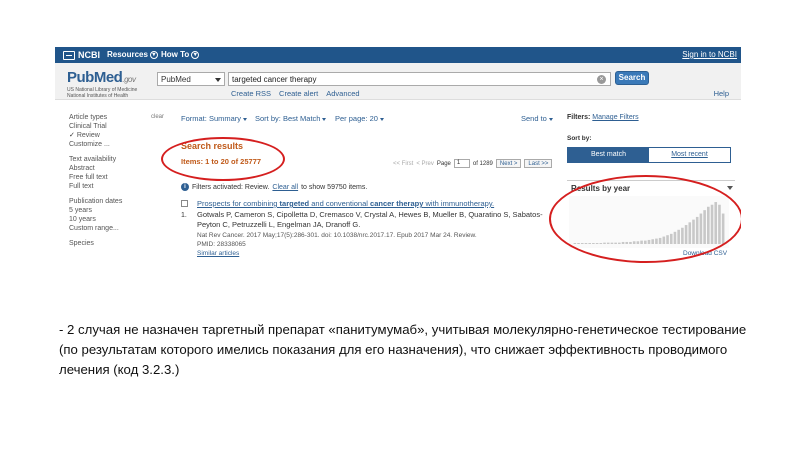  Describe the element at coordinates (443, 163) in the screenshot. I see `page-label: Page` at that location.